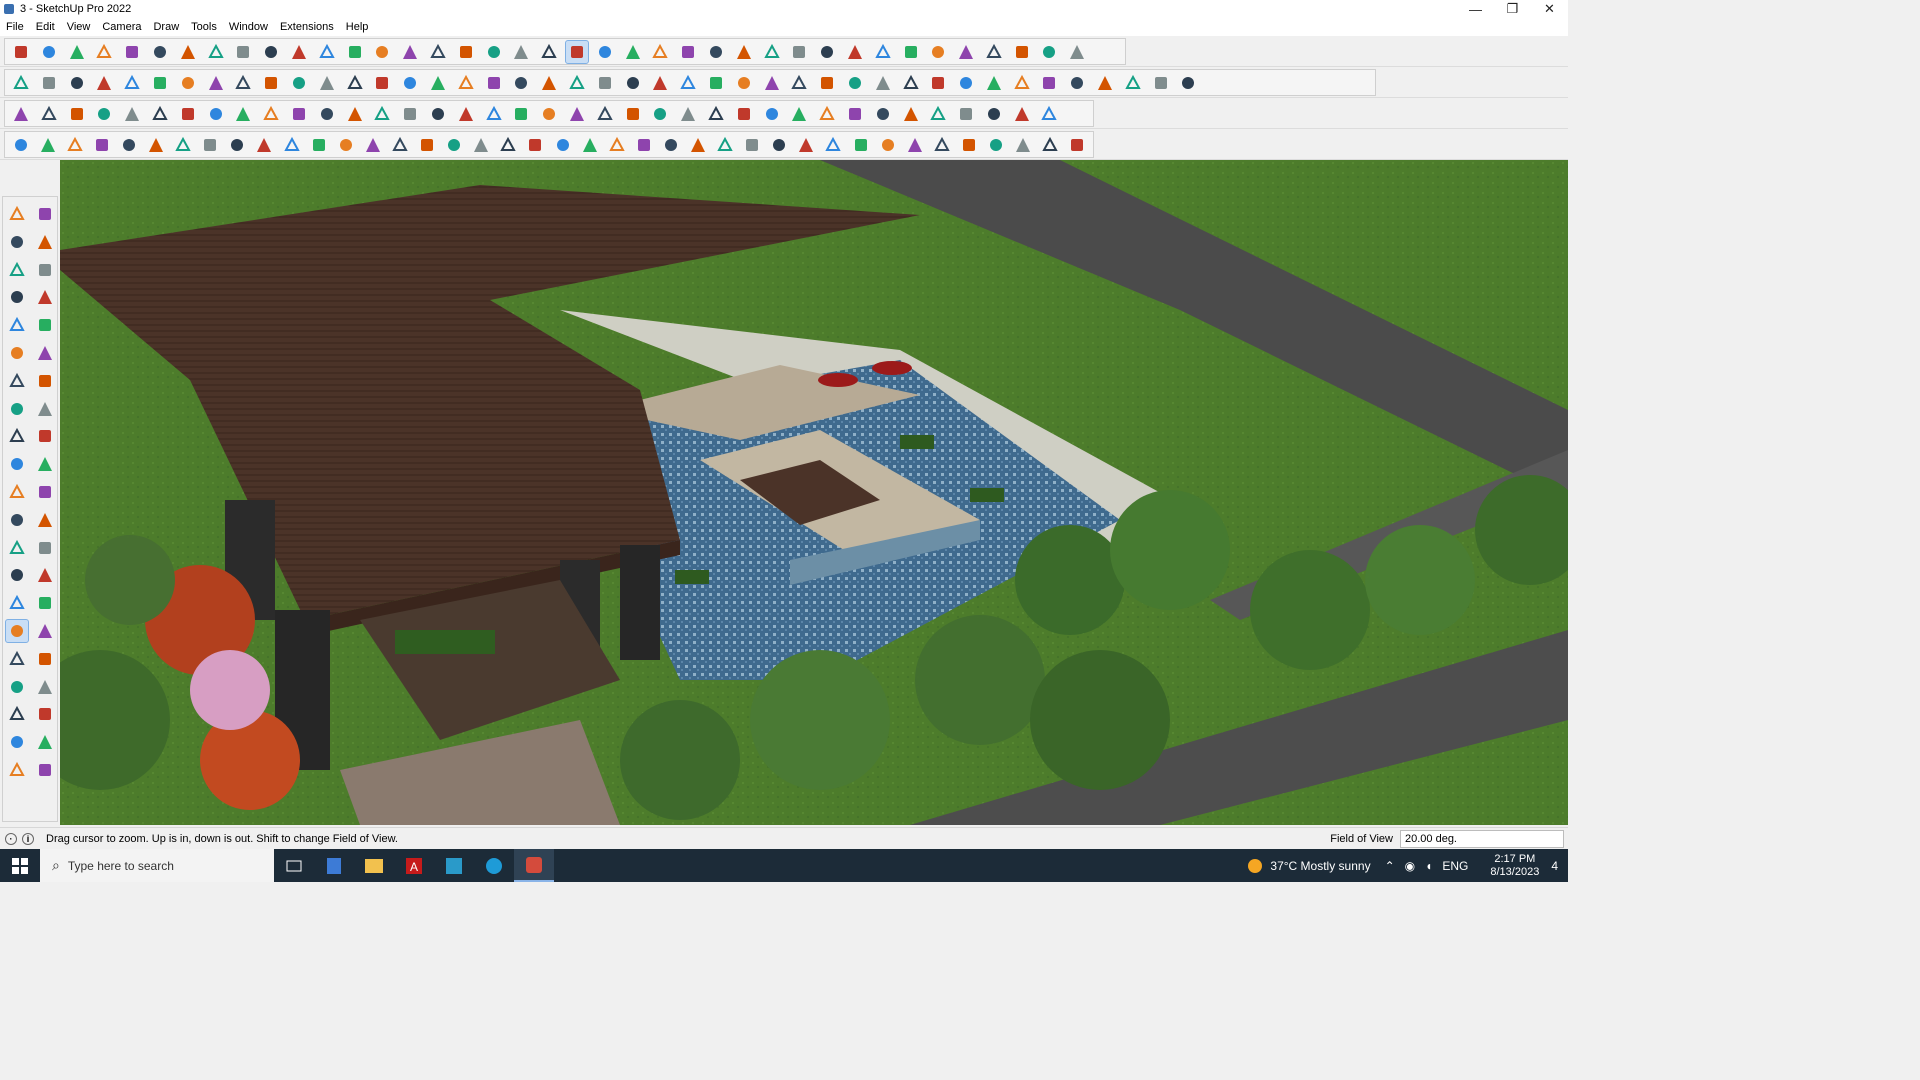 Image resolution: width=1920 pixels, height=1080 pixels. What do you see at coordinates (660, 114) in the screenshot?
I see `bucket-icon` at bounding box center [660, 114].